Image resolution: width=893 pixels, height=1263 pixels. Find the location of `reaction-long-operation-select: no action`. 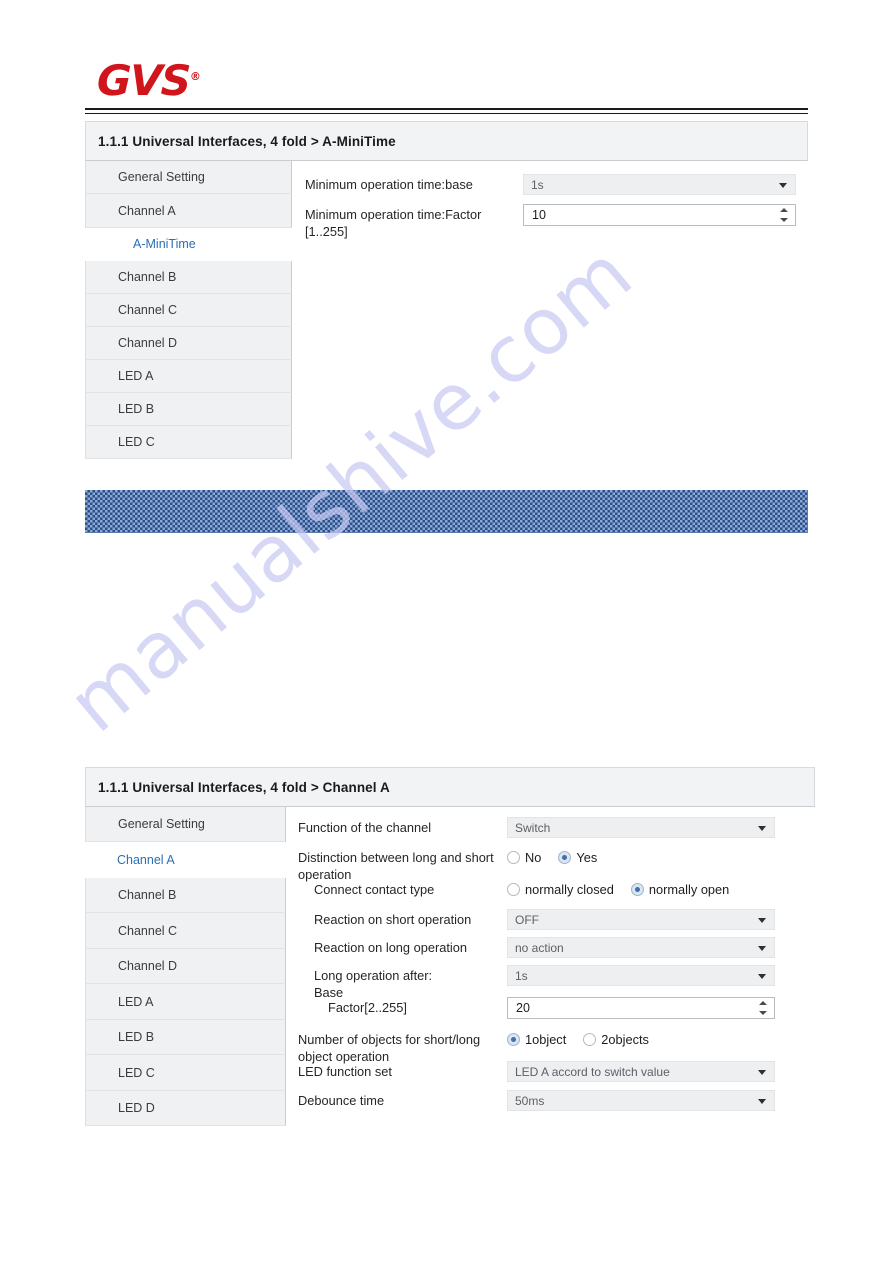

reaction-long-operation-select: no action is located at coordinates (641, 947).